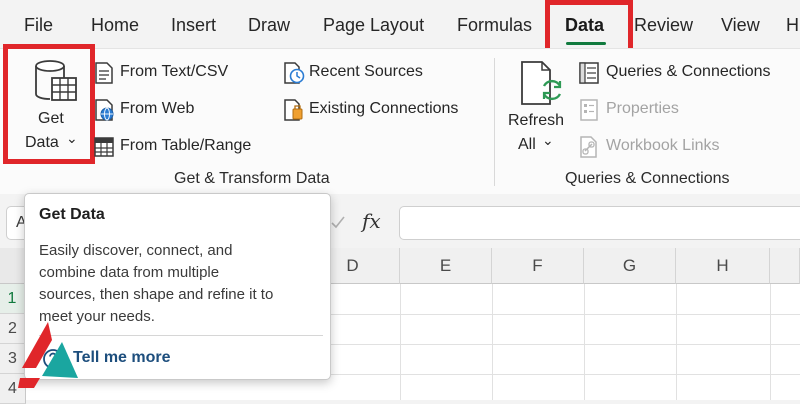 The image size is (800, 404). I want to click on refresh-all-label-line2: All, so click(527, 144).